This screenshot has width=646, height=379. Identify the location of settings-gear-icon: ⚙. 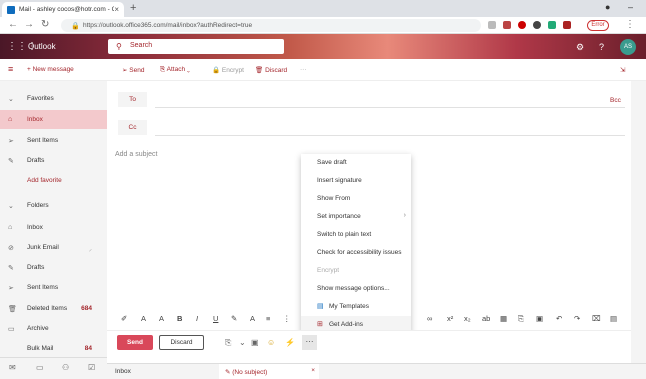
(580, 47).